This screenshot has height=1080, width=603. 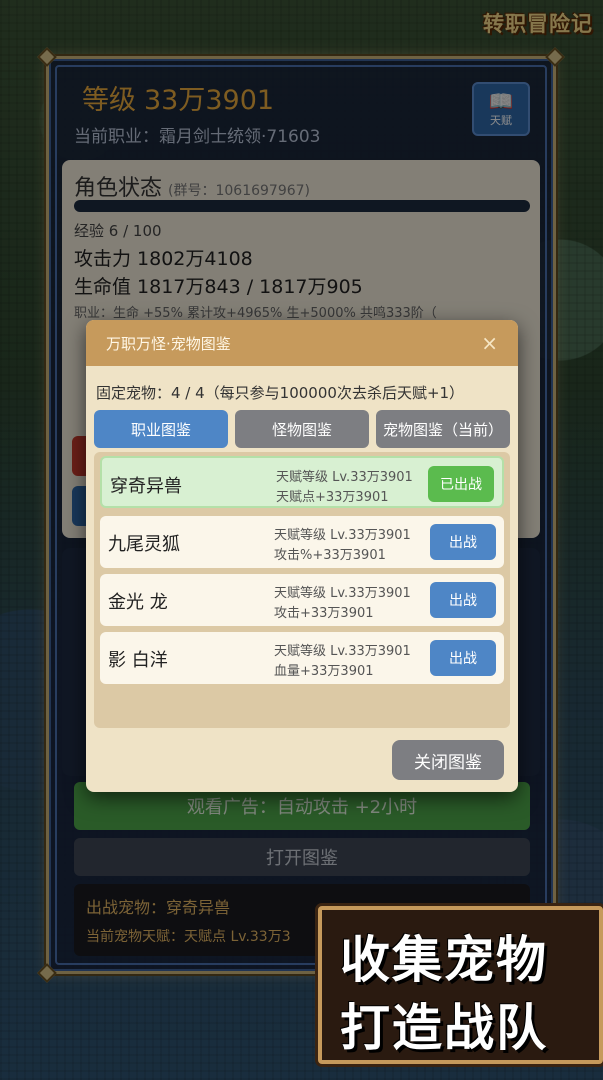 What do you see at coordinates (302, 343) in the screenshot?
I see `modal-header: 万职万怪·宠物图鉴 ×` at bounding box center [302, 343].